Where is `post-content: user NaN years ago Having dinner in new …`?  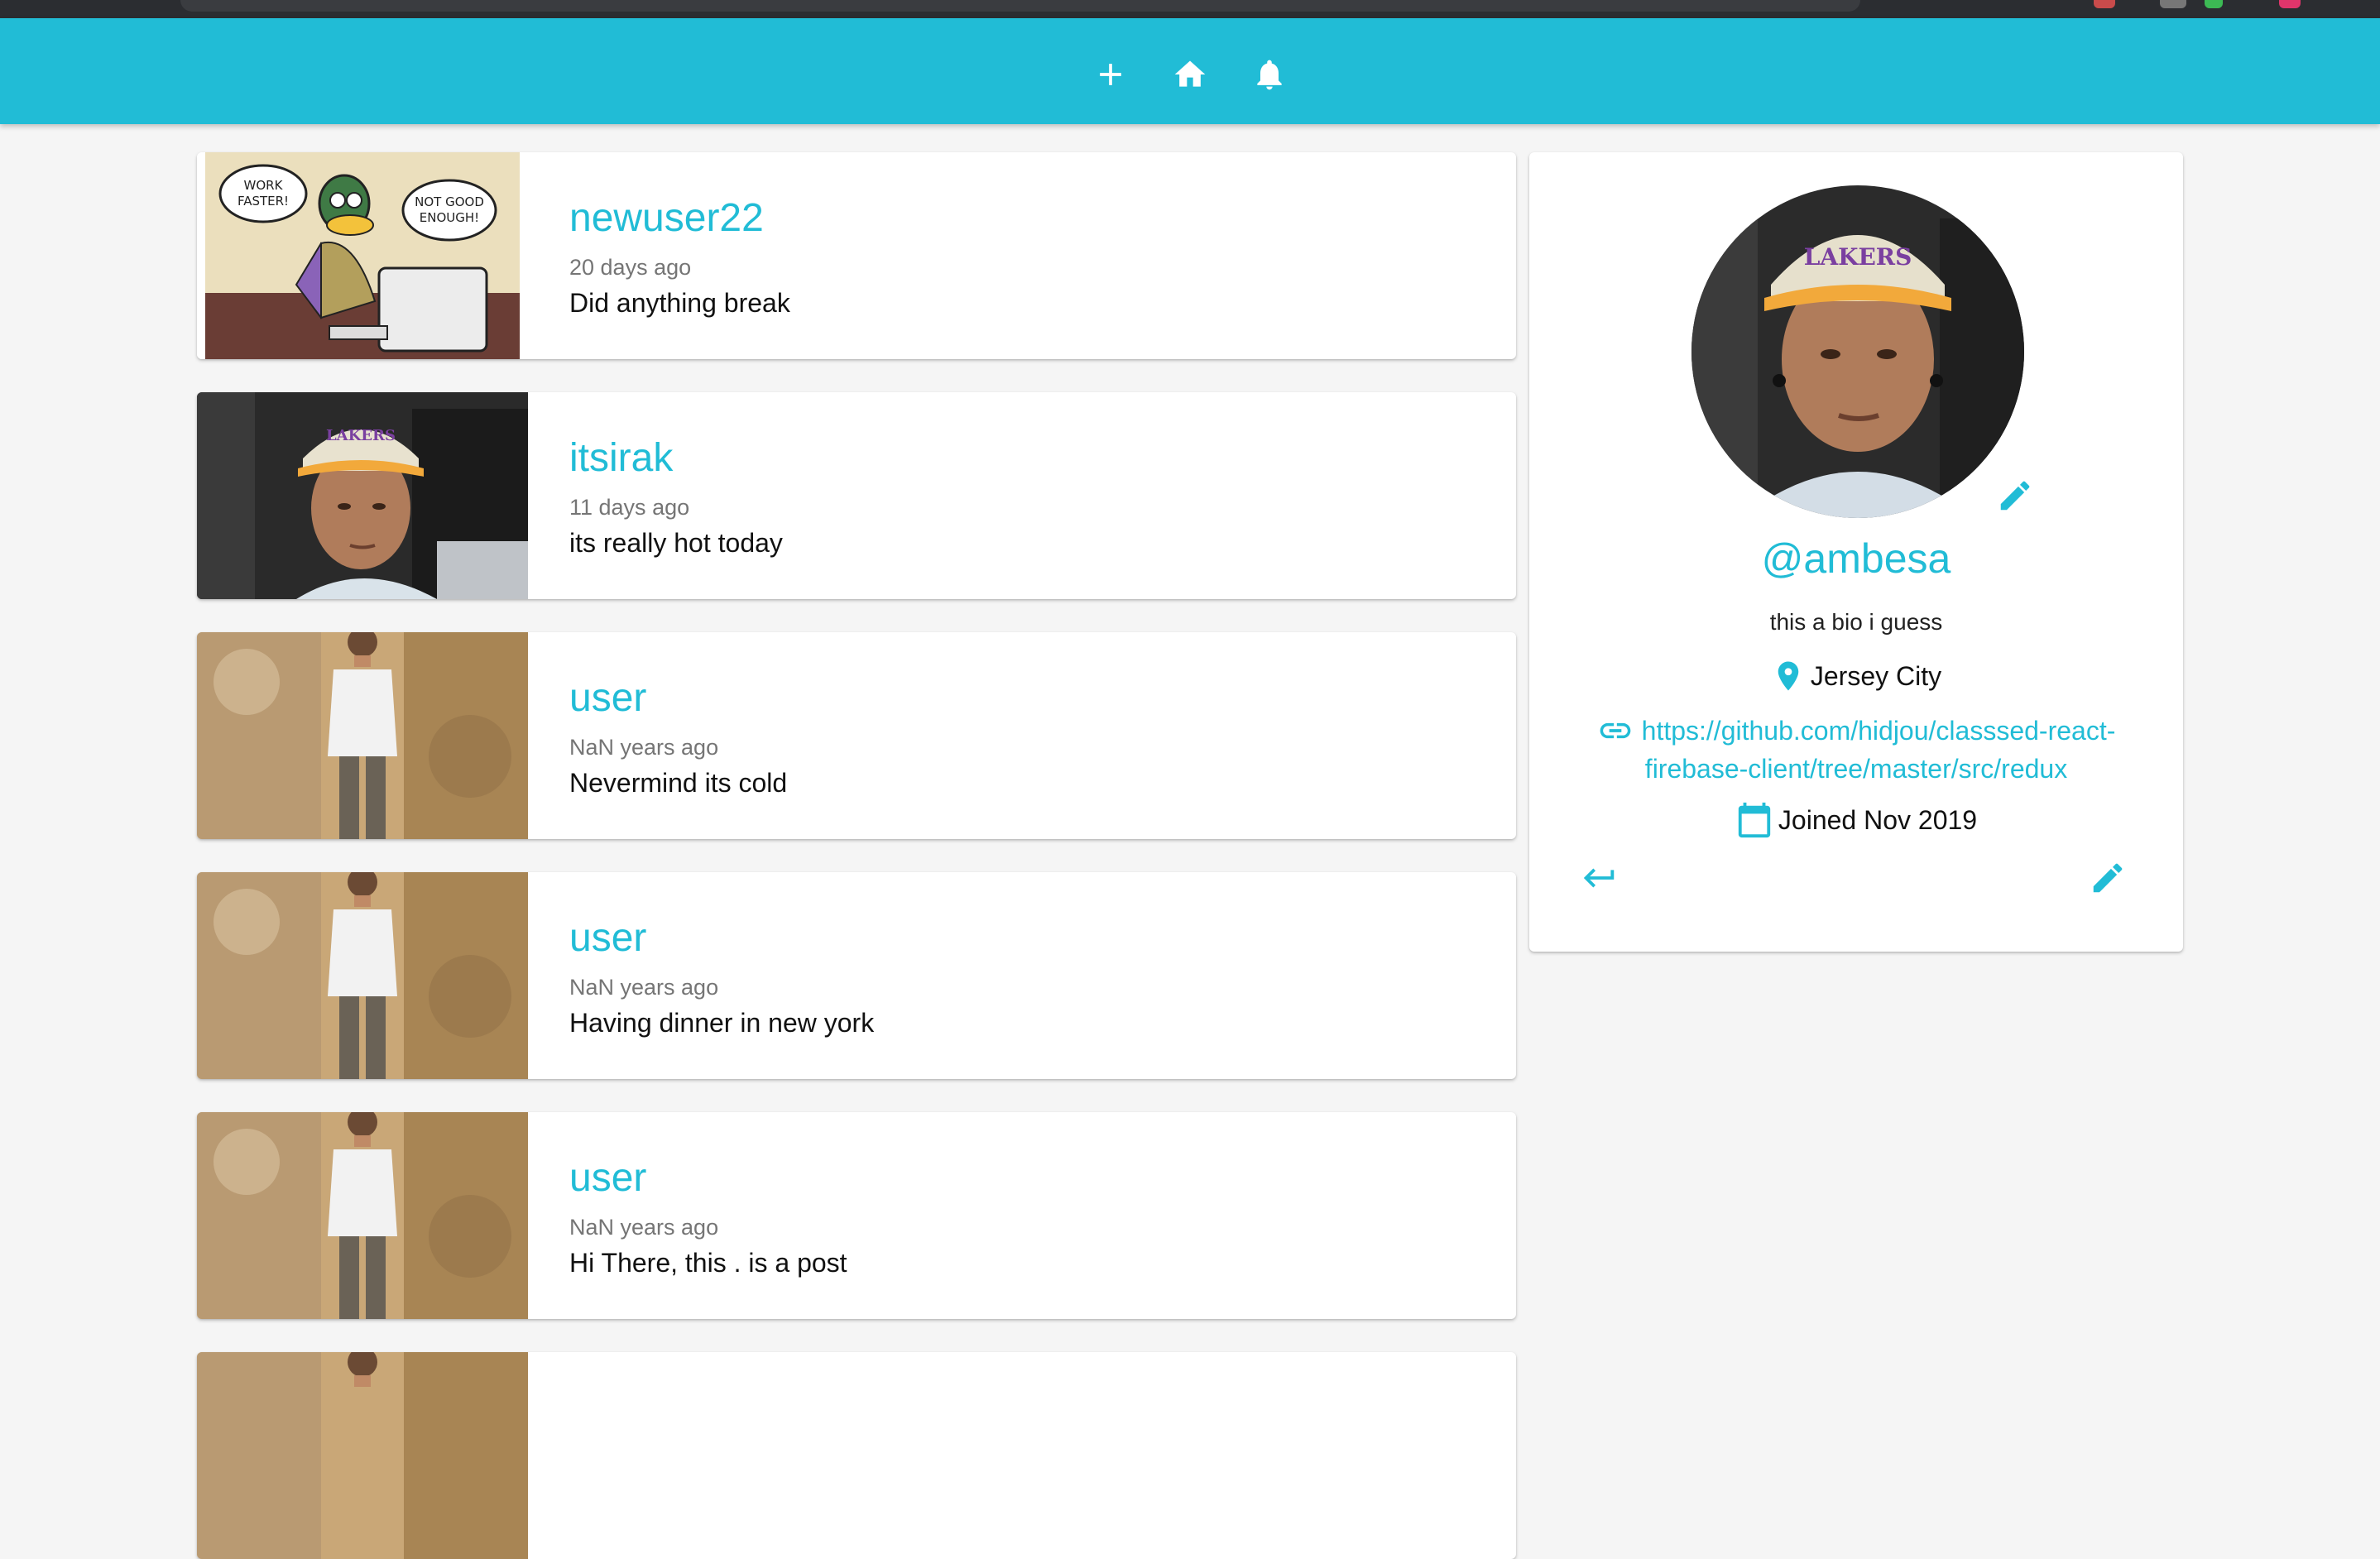 post-content: user NaN years ago Having dinner in new … is located at coordinates (1026, 975).